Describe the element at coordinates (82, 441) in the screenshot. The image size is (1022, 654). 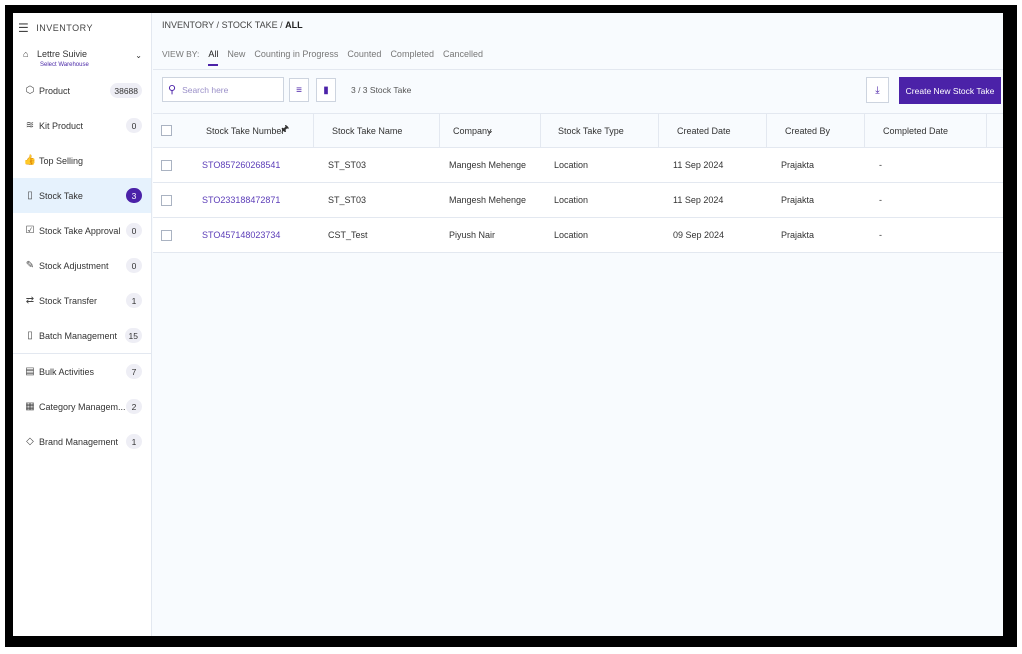
I see `sidebar-item-brand-management: ◇ Brand Management 1` at that location.